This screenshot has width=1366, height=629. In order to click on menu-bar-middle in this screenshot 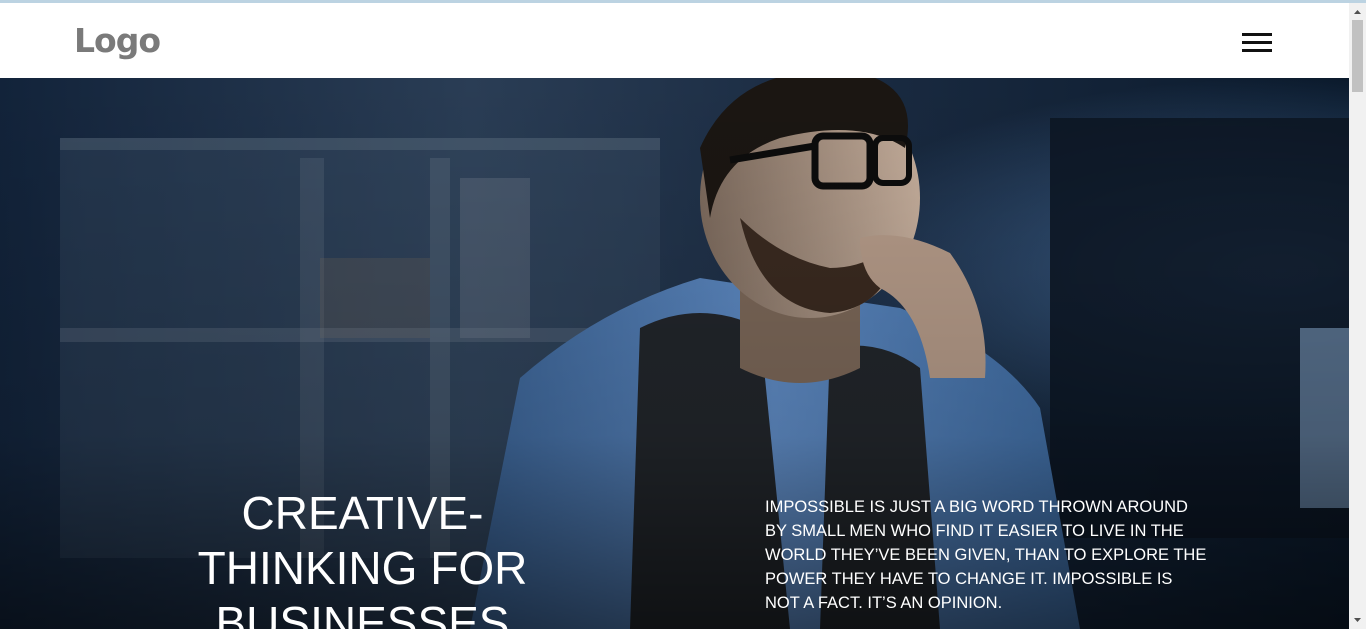, I will do `click(1257, 42)`.